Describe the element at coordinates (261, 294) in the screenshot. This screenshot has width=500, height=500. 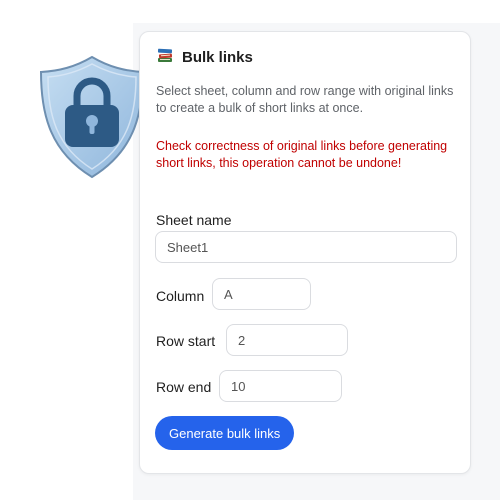
I see `column-input` at that location.